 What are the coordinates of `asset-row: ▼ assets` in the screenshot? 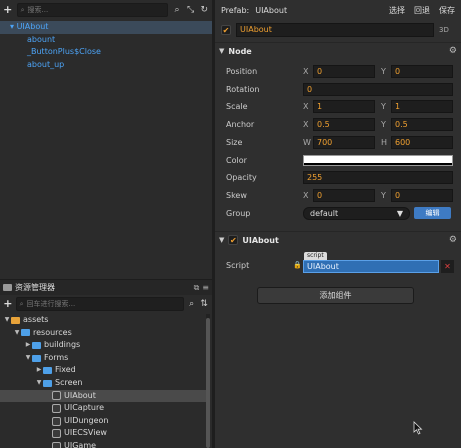 It's located at (103, 320).